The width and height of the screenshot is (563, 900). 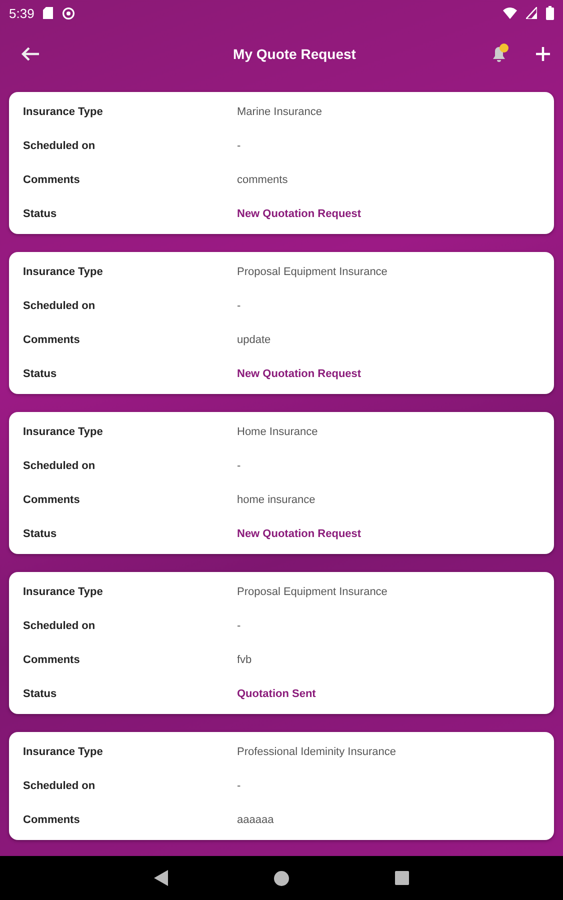 I want to click on wifi-icon, so click(x=510, y=13).